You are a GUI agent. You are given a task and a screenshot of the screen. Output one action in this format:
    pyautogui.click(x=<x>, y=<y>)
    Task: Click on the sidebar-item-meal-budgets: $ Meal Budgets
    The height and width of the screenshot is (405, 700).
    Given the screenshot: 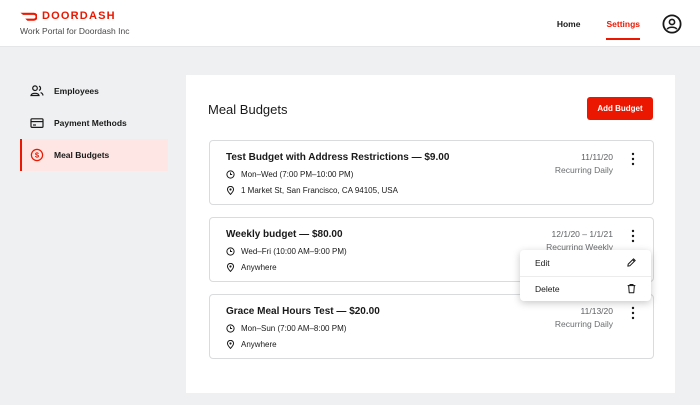 What is the action you would take?
    pyautogui.click(x=94, y=155)
    